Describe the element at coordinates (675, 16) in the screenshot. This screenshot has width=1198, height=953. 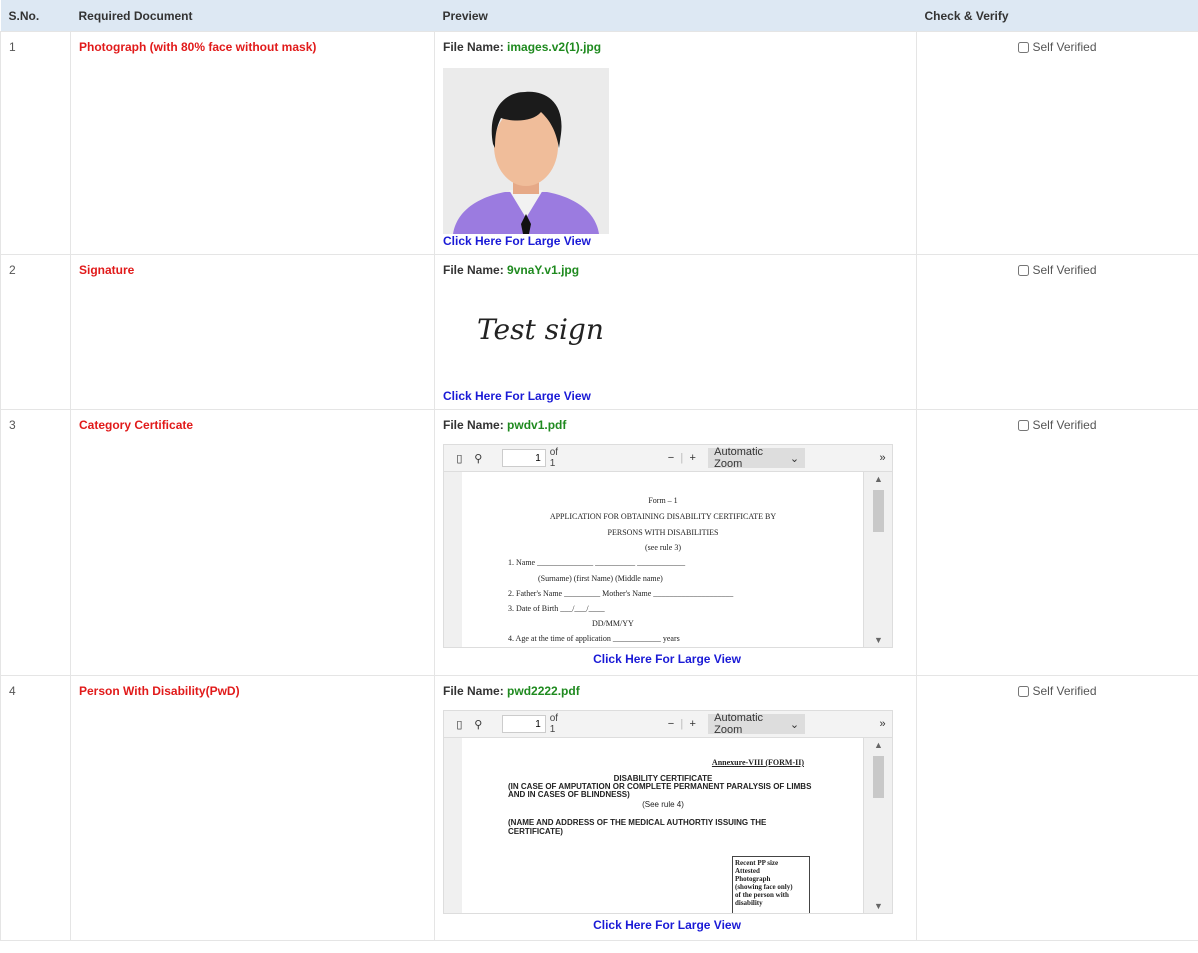
I see `header-preview: Preview` at that location.